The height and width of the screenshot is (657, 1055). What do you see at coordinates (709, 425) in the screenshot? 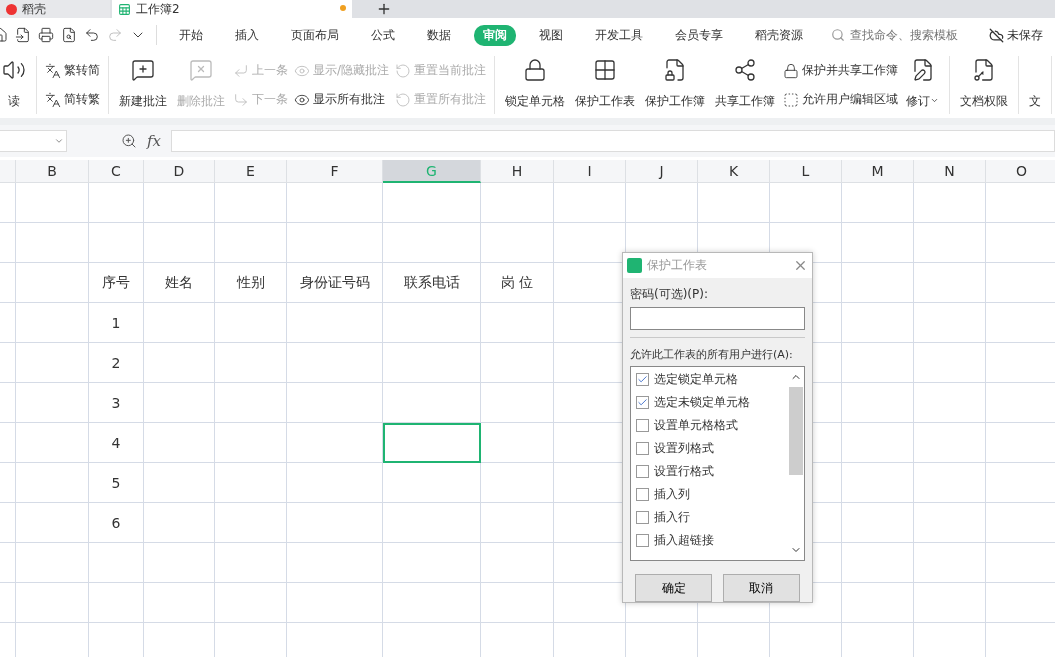
I see `permission-option: 设置单元格格式` at bounding box center [709, 425].